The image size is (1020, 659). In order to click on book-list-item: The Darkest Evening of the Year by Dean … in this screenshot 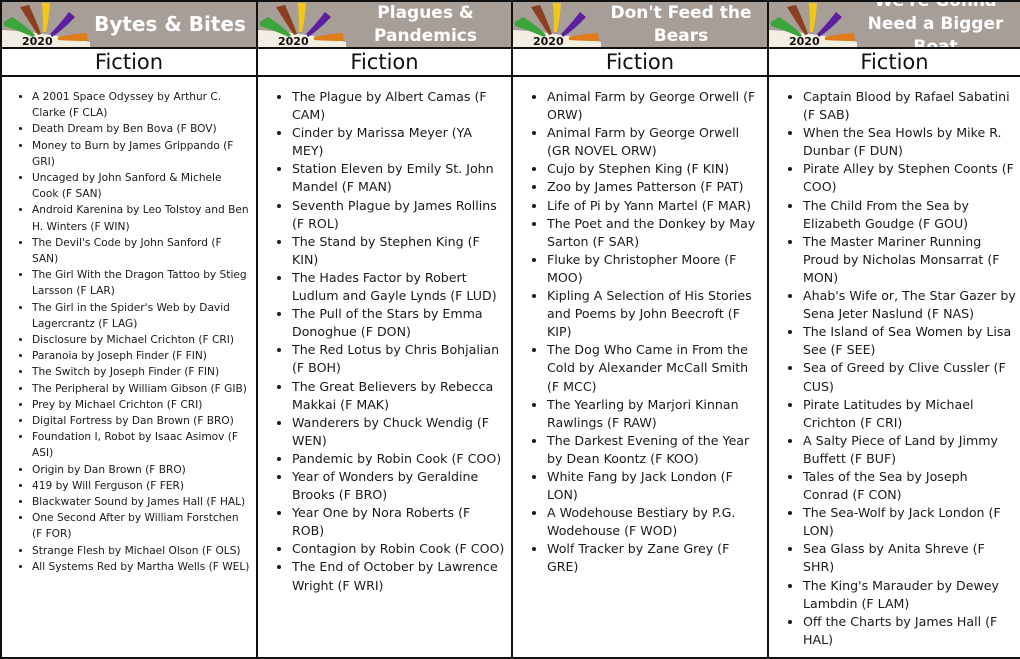, I will do `click(654, 450)`.